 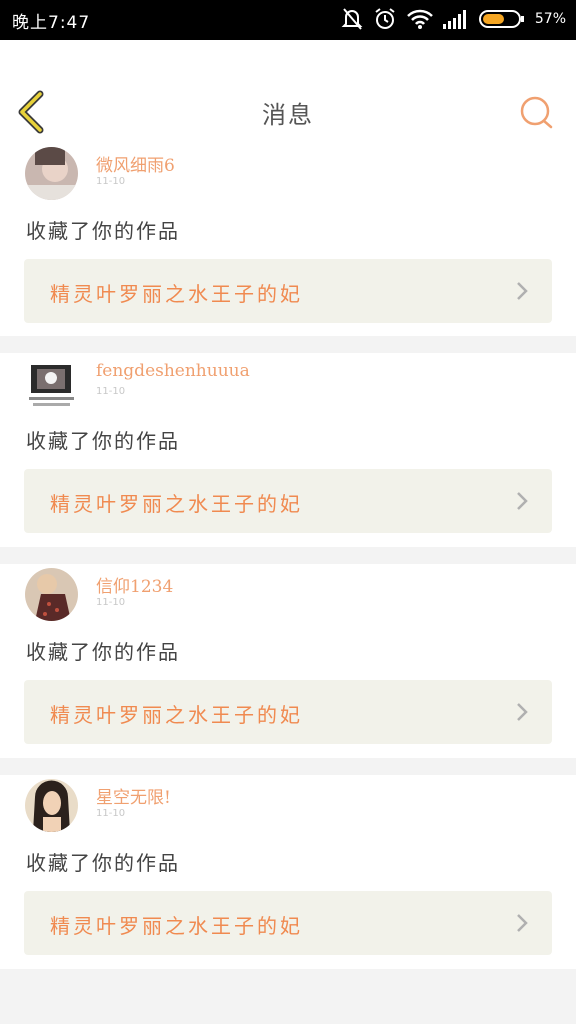 What do you see at coordinates (550, 19) in the screenshot?
I see `battery-percent: 57%` at bounding box center [550, 19].